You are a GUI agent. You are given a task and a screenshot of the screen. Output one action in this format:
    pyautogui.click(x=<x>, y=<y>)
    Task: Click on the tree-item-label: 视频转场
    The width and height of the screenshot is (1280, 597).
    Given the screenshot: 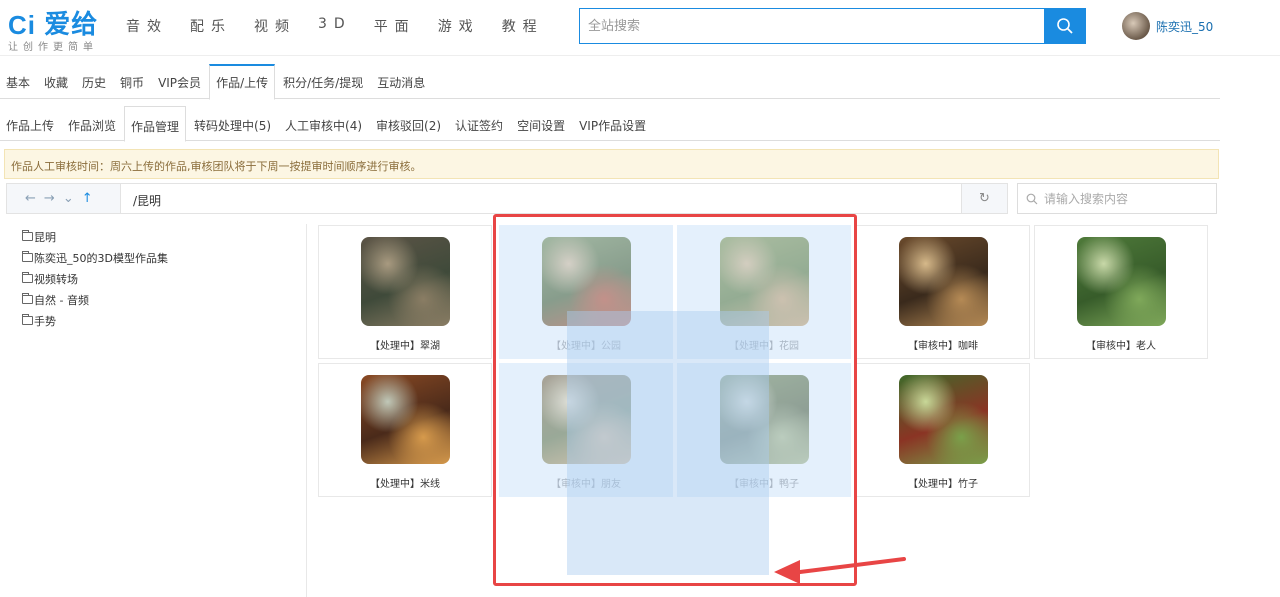 What is the action you would take?
    pyautogui.click(x=56, y=279)
    